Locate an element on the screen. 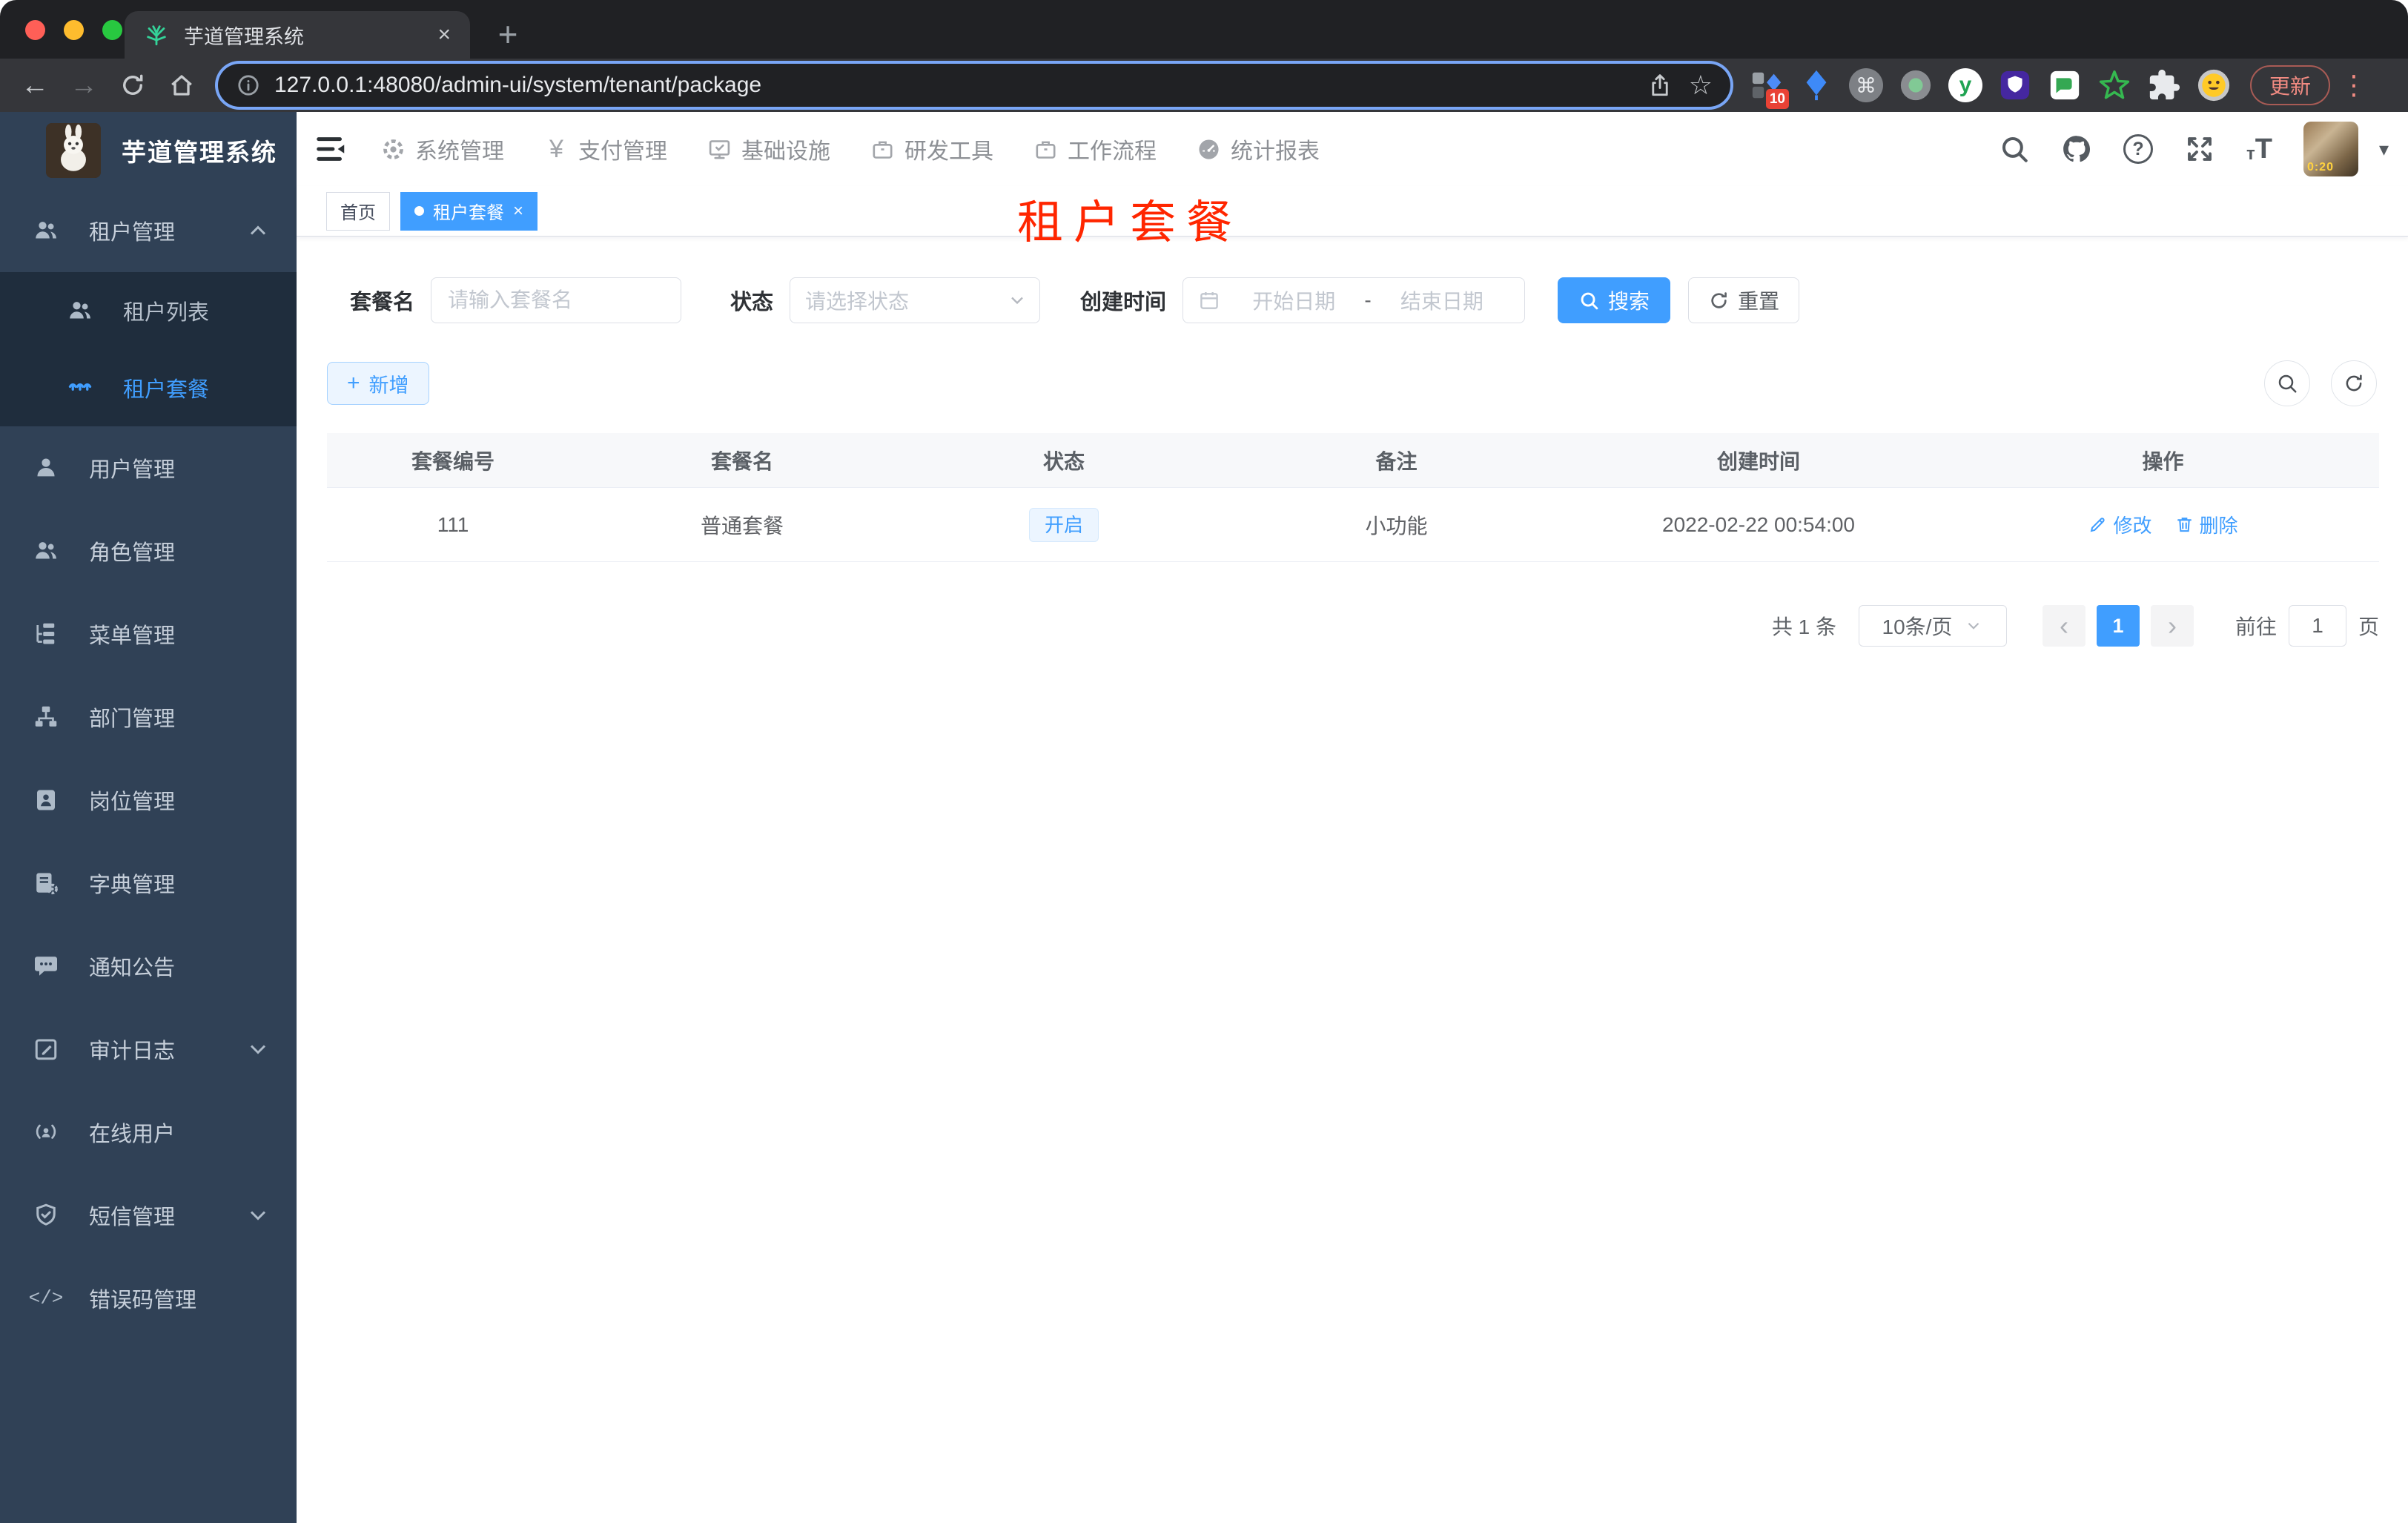 The image size is (2408, 1523). sidebar-item-role-mgmt: 角色管理 is located at coordinates (148, 551).